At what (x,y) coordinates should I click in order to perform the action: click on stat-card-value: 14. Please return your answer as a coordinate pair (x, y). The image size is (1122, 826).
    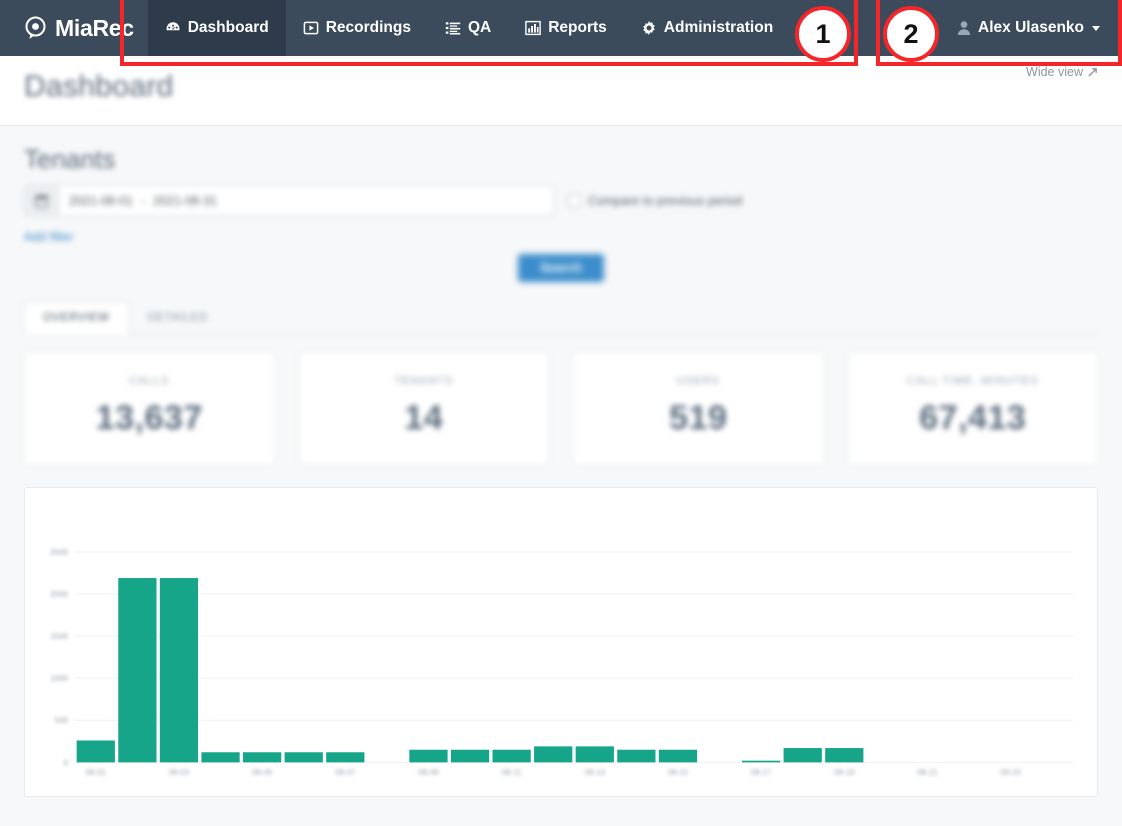
    Looking at the image, I should click on (424, 418).